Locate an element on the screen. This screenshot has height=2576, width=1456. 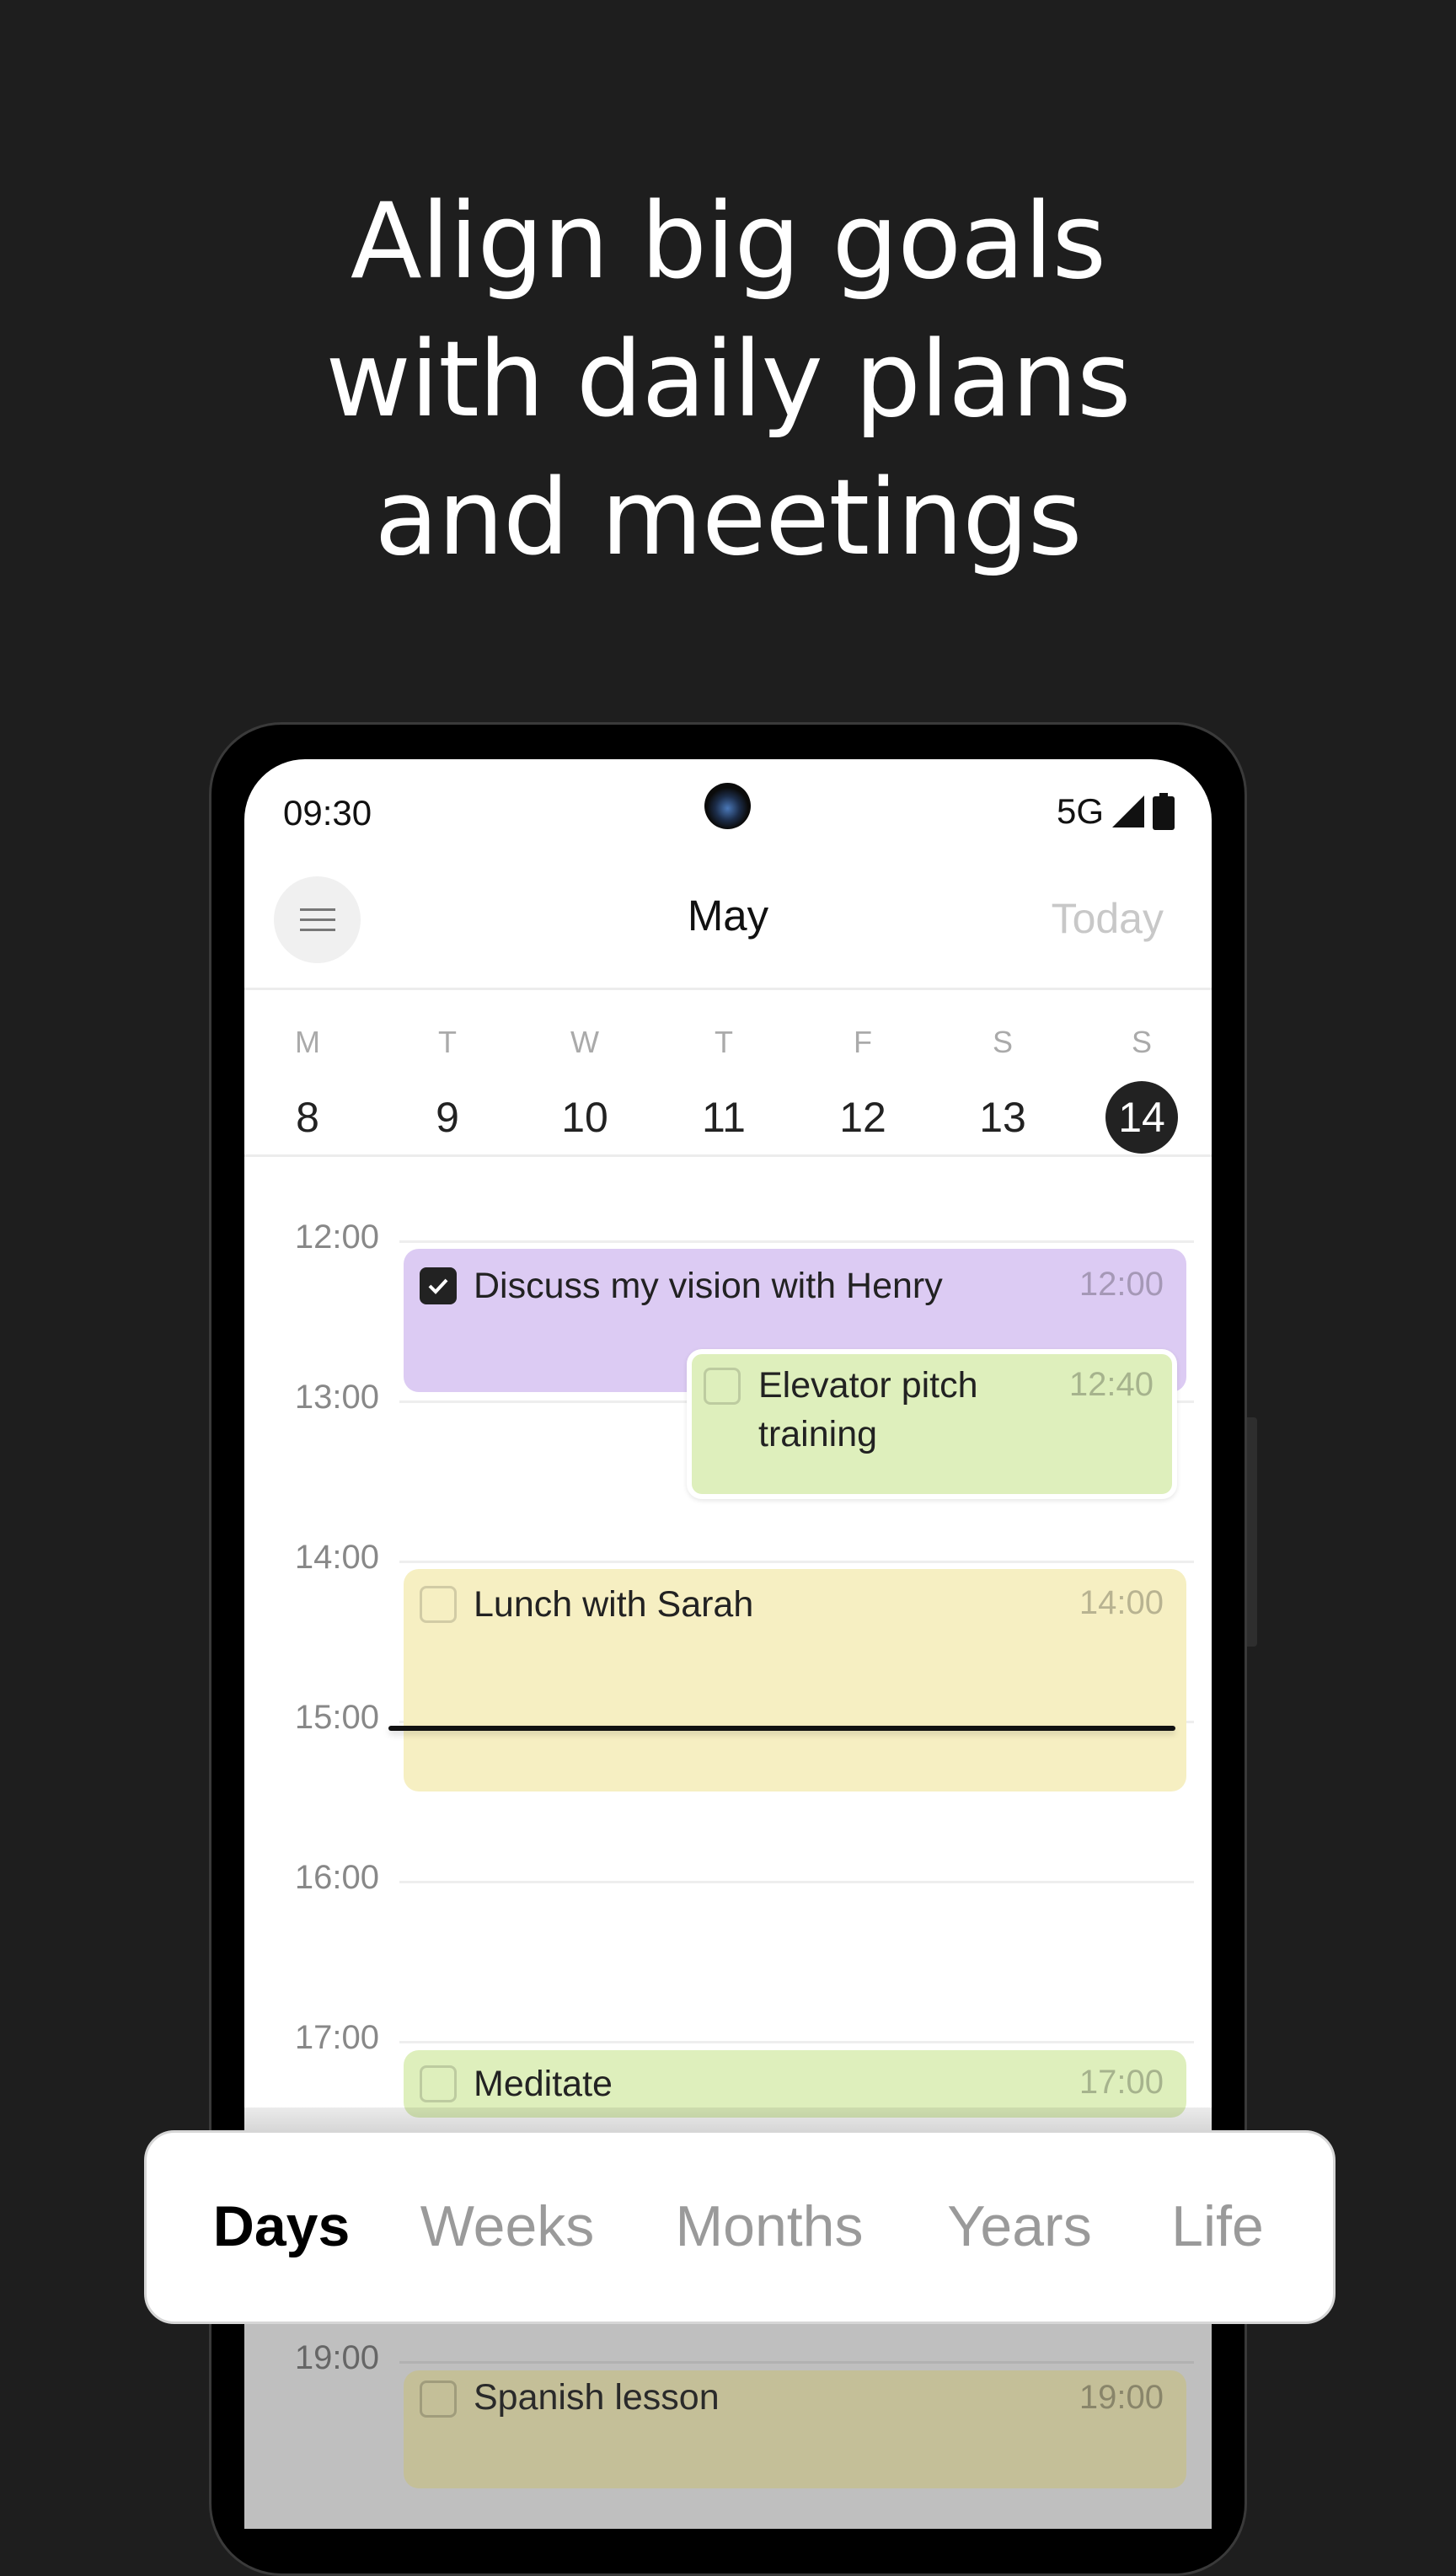
day-12: 12 is located at coordinates (862, 1117).